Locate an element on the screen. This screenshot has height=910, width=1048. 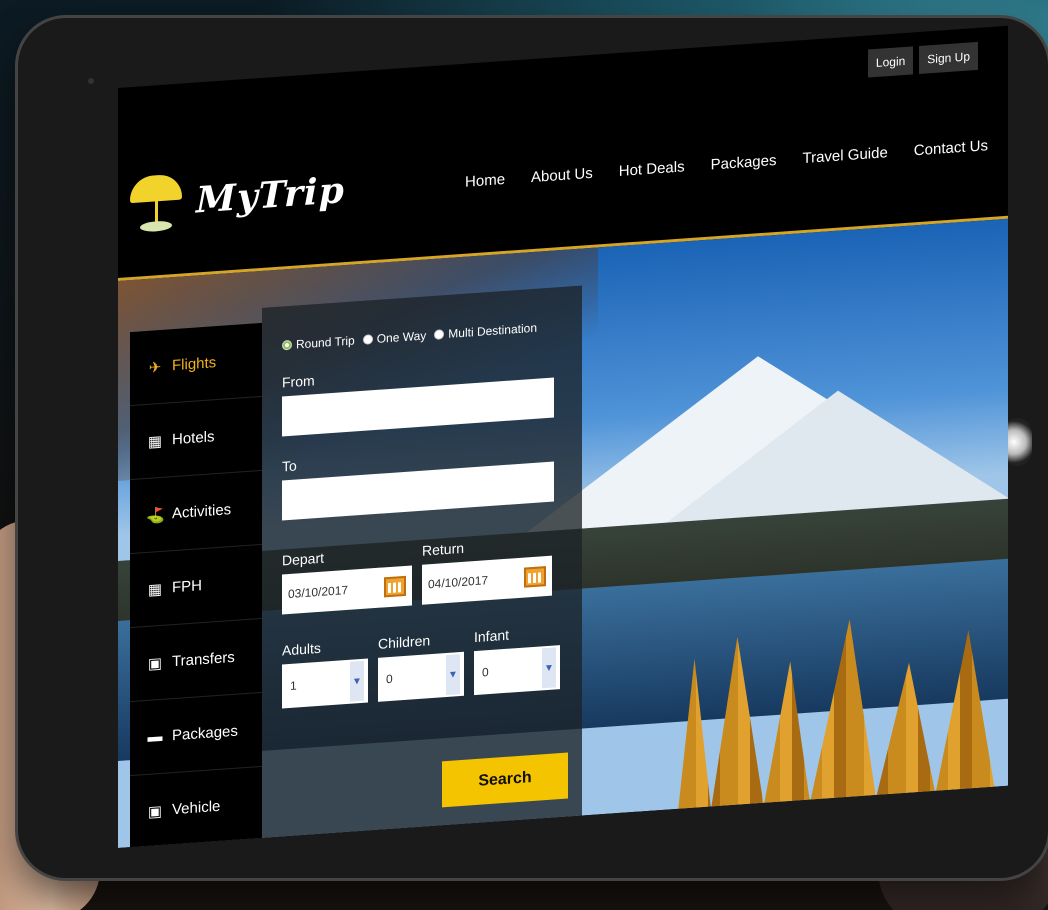
sidebar-item-hotels: ▦ Hotels is located at coordinates (196, 438).